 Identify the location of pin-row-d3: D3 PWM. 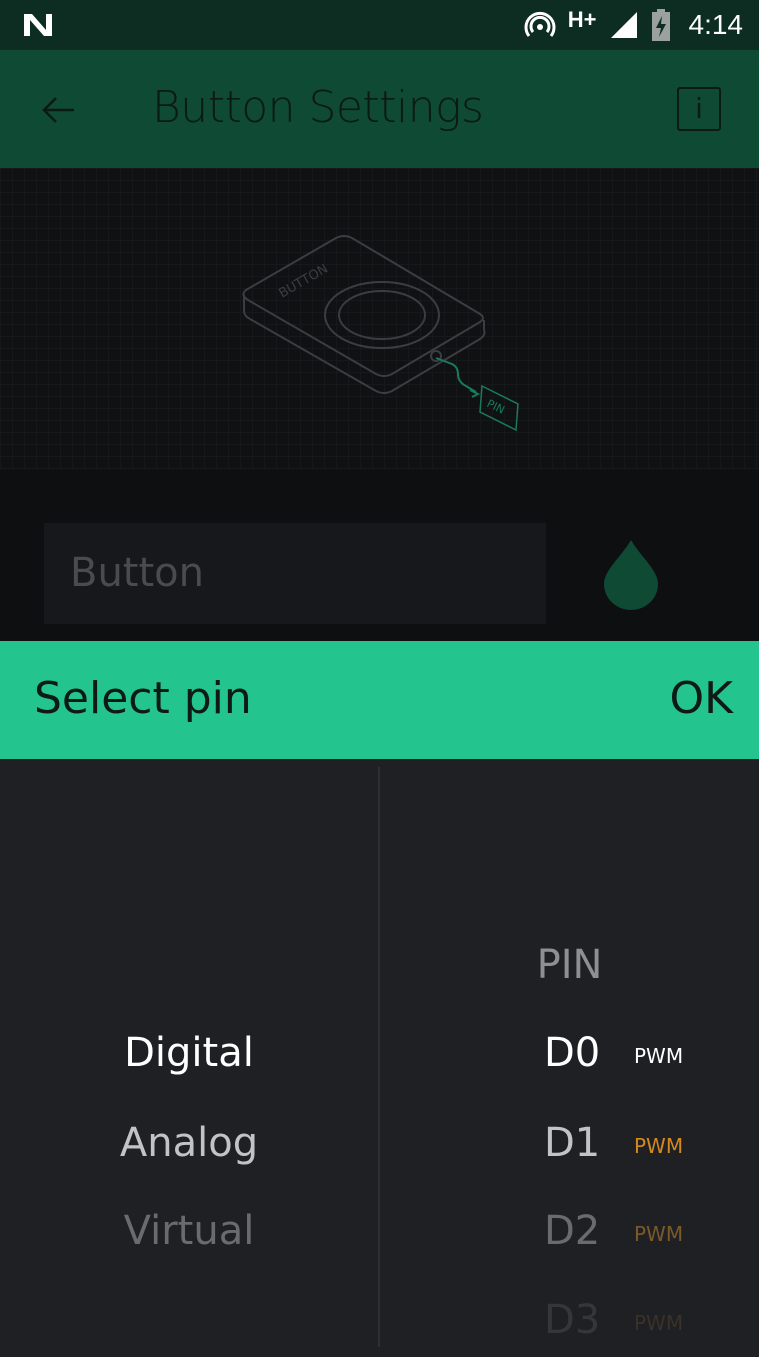
(569, 1327).